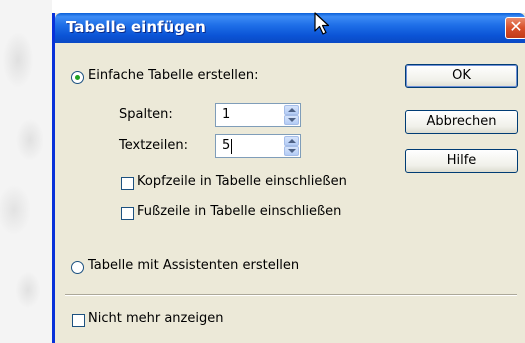 This screenshot has width=525, height=343. I want to click on simple-table-label: Einfache Tabelle erstellen:, so click(173, 75).